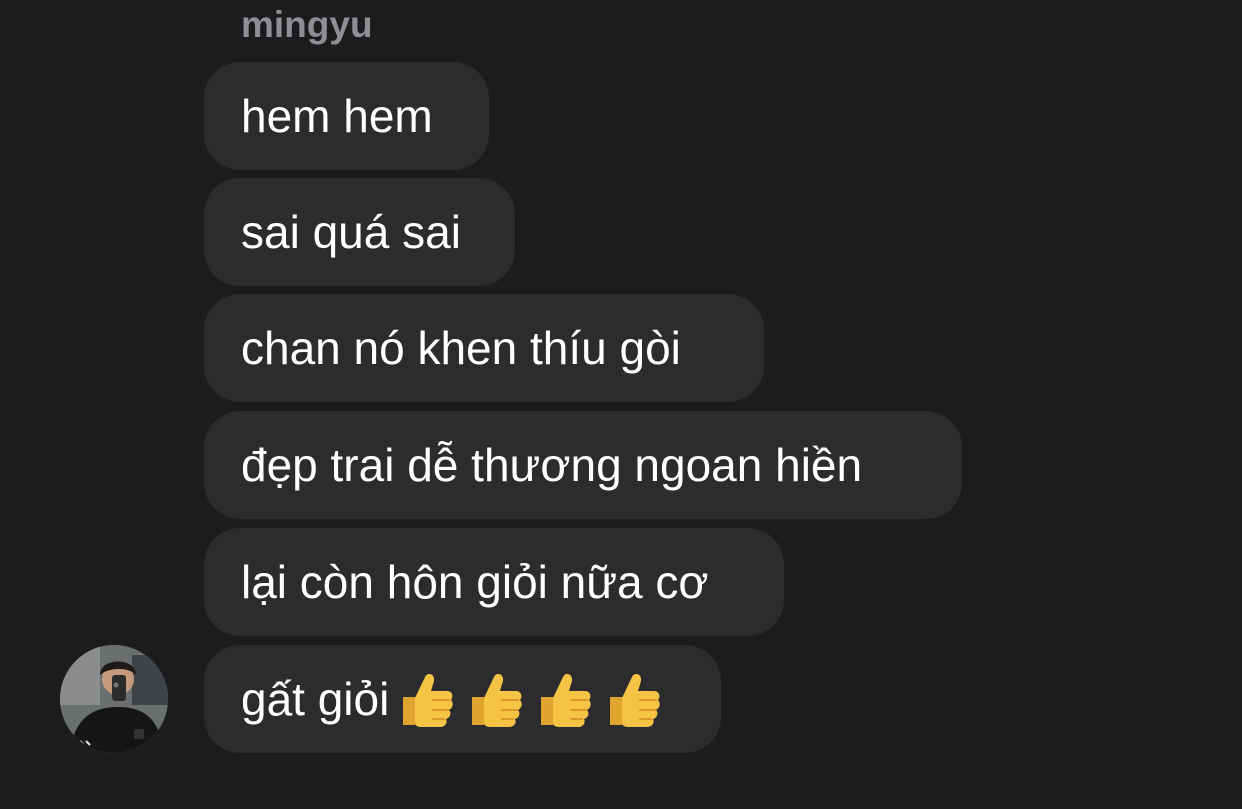 The height and width of the screenshot is (809, 1242). I want to click on message-text: sai quá sai, so click(351, 232).